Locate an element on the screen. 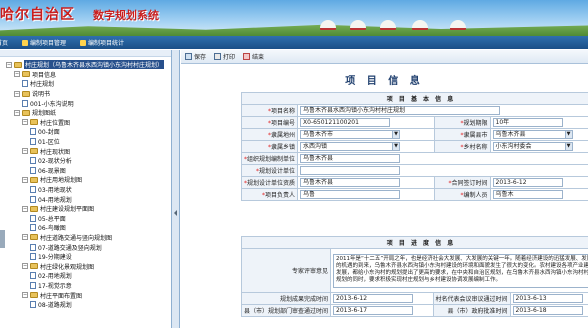  tree-item: 00-封面 is located at coordinates (88, 132).